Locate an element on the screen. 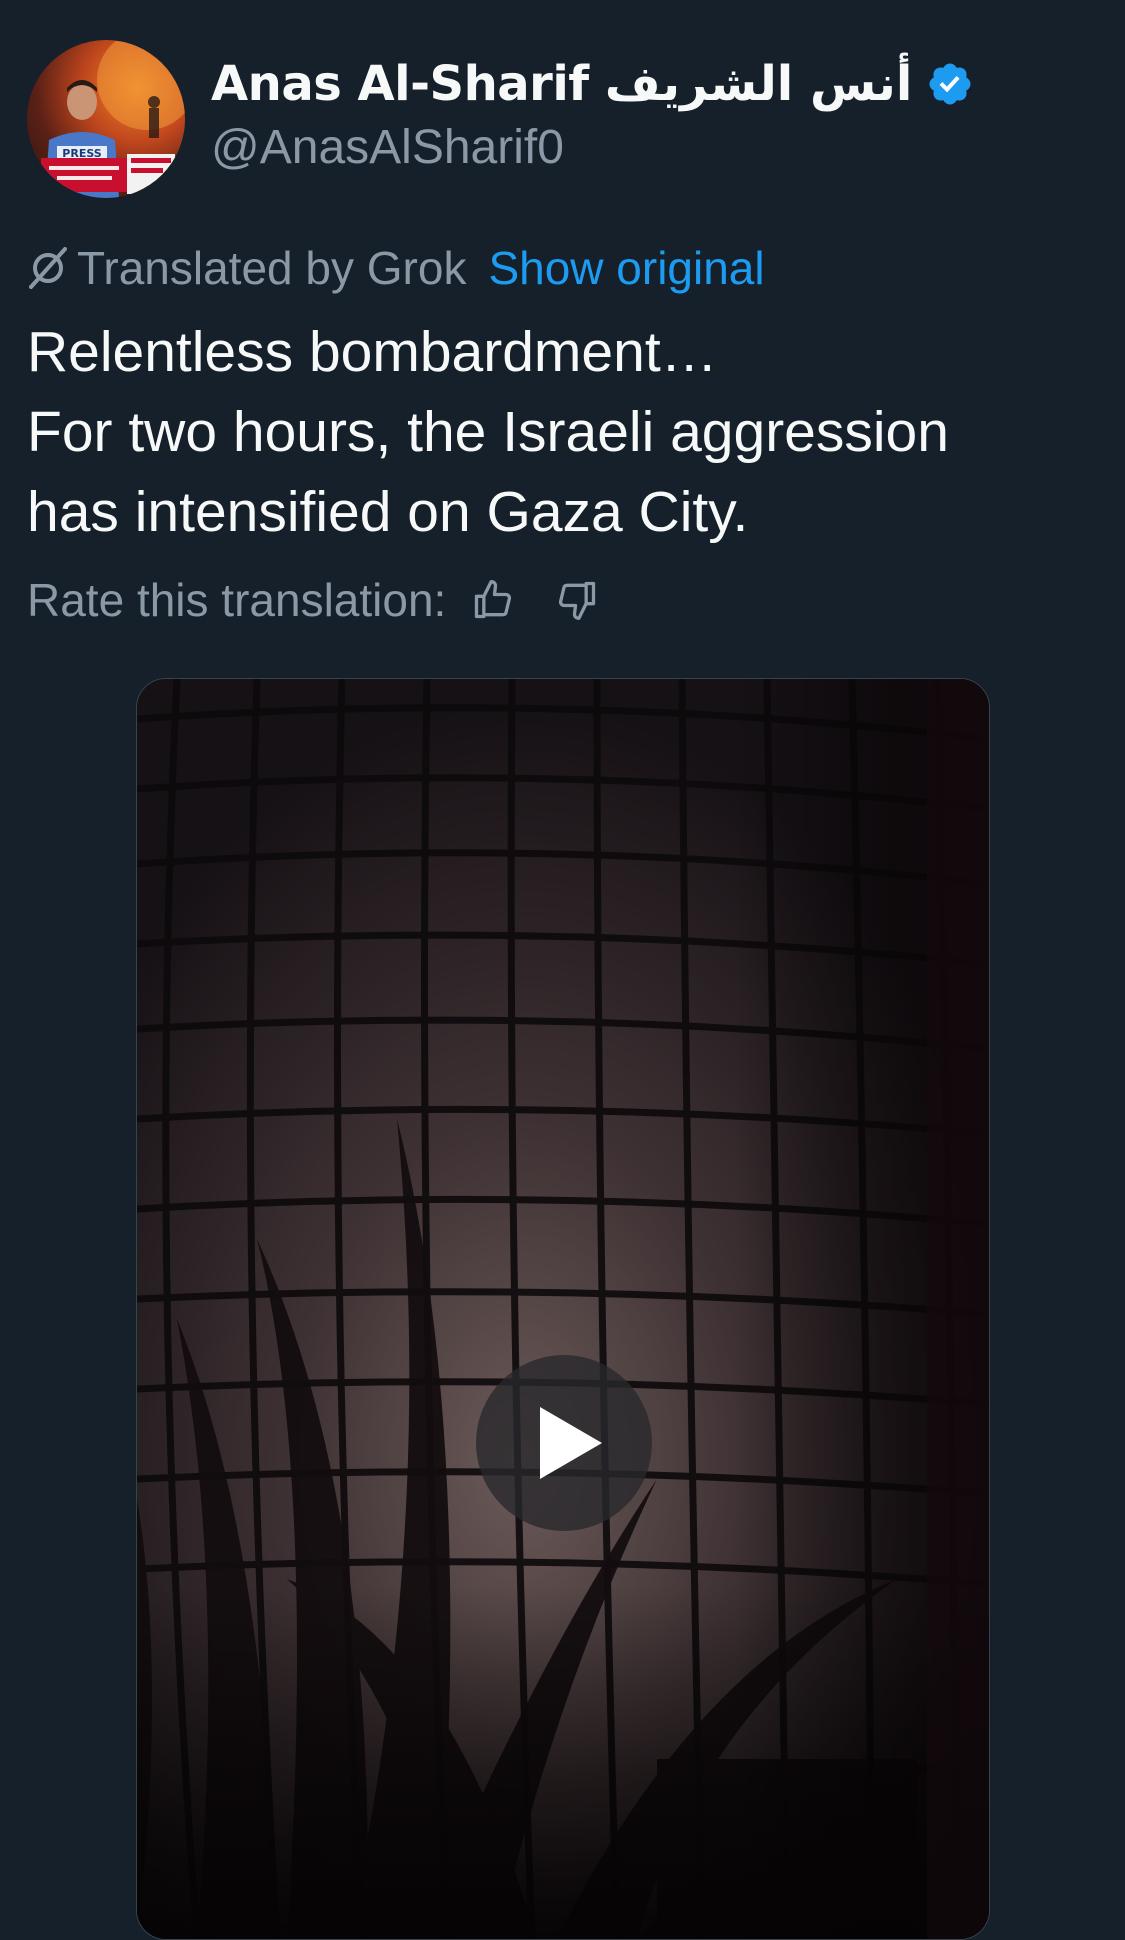 Image resolution: width=1125 pixels, height=1940 pixels. author-display-name: Anas Al-Sharif أنس الشريف is located at coordinates (562, 84).